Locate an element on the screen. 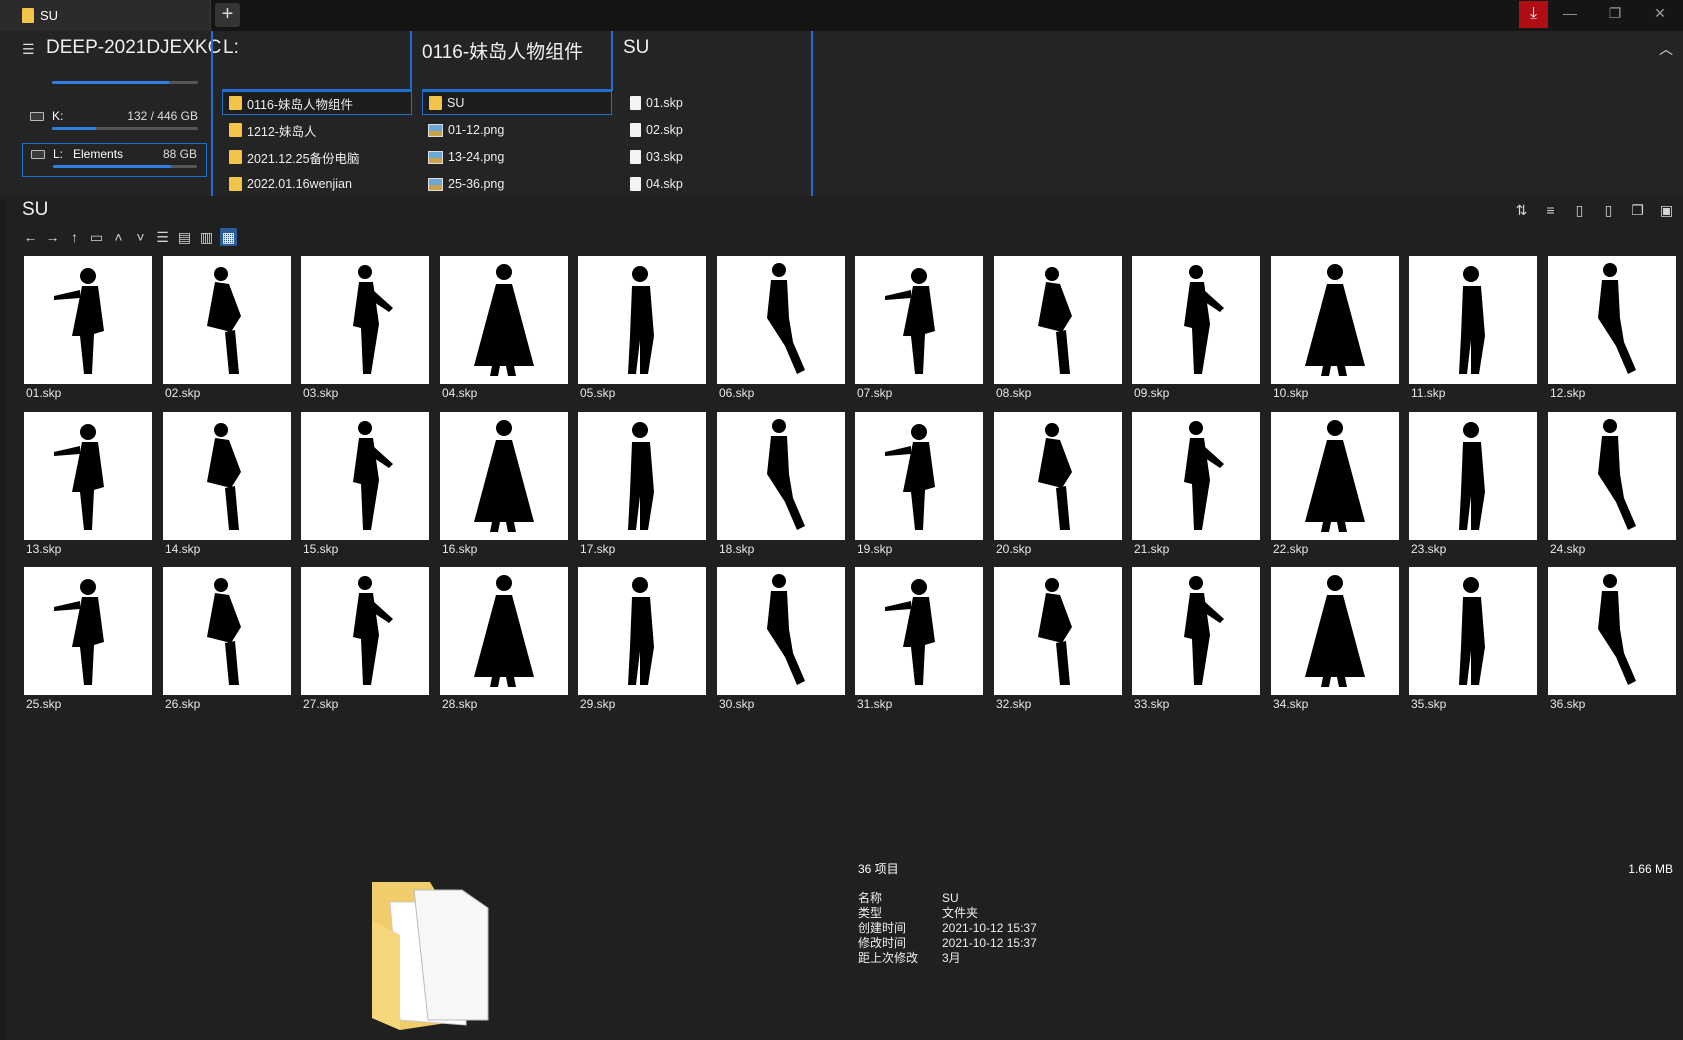 The height and width of the screenshot is (1040, 1683). thumbnail-view-icon: ▦ is located at coordinates (228, 237).